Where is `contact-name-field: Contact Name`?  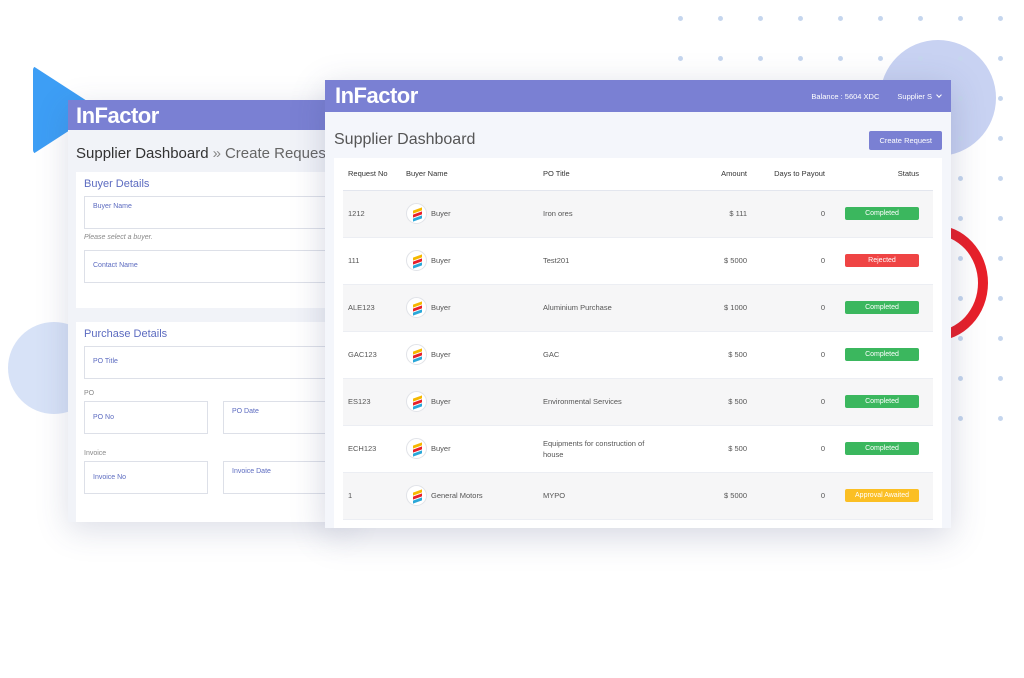
contact-name-field: Contact Name is located at coordinates (214, 266).